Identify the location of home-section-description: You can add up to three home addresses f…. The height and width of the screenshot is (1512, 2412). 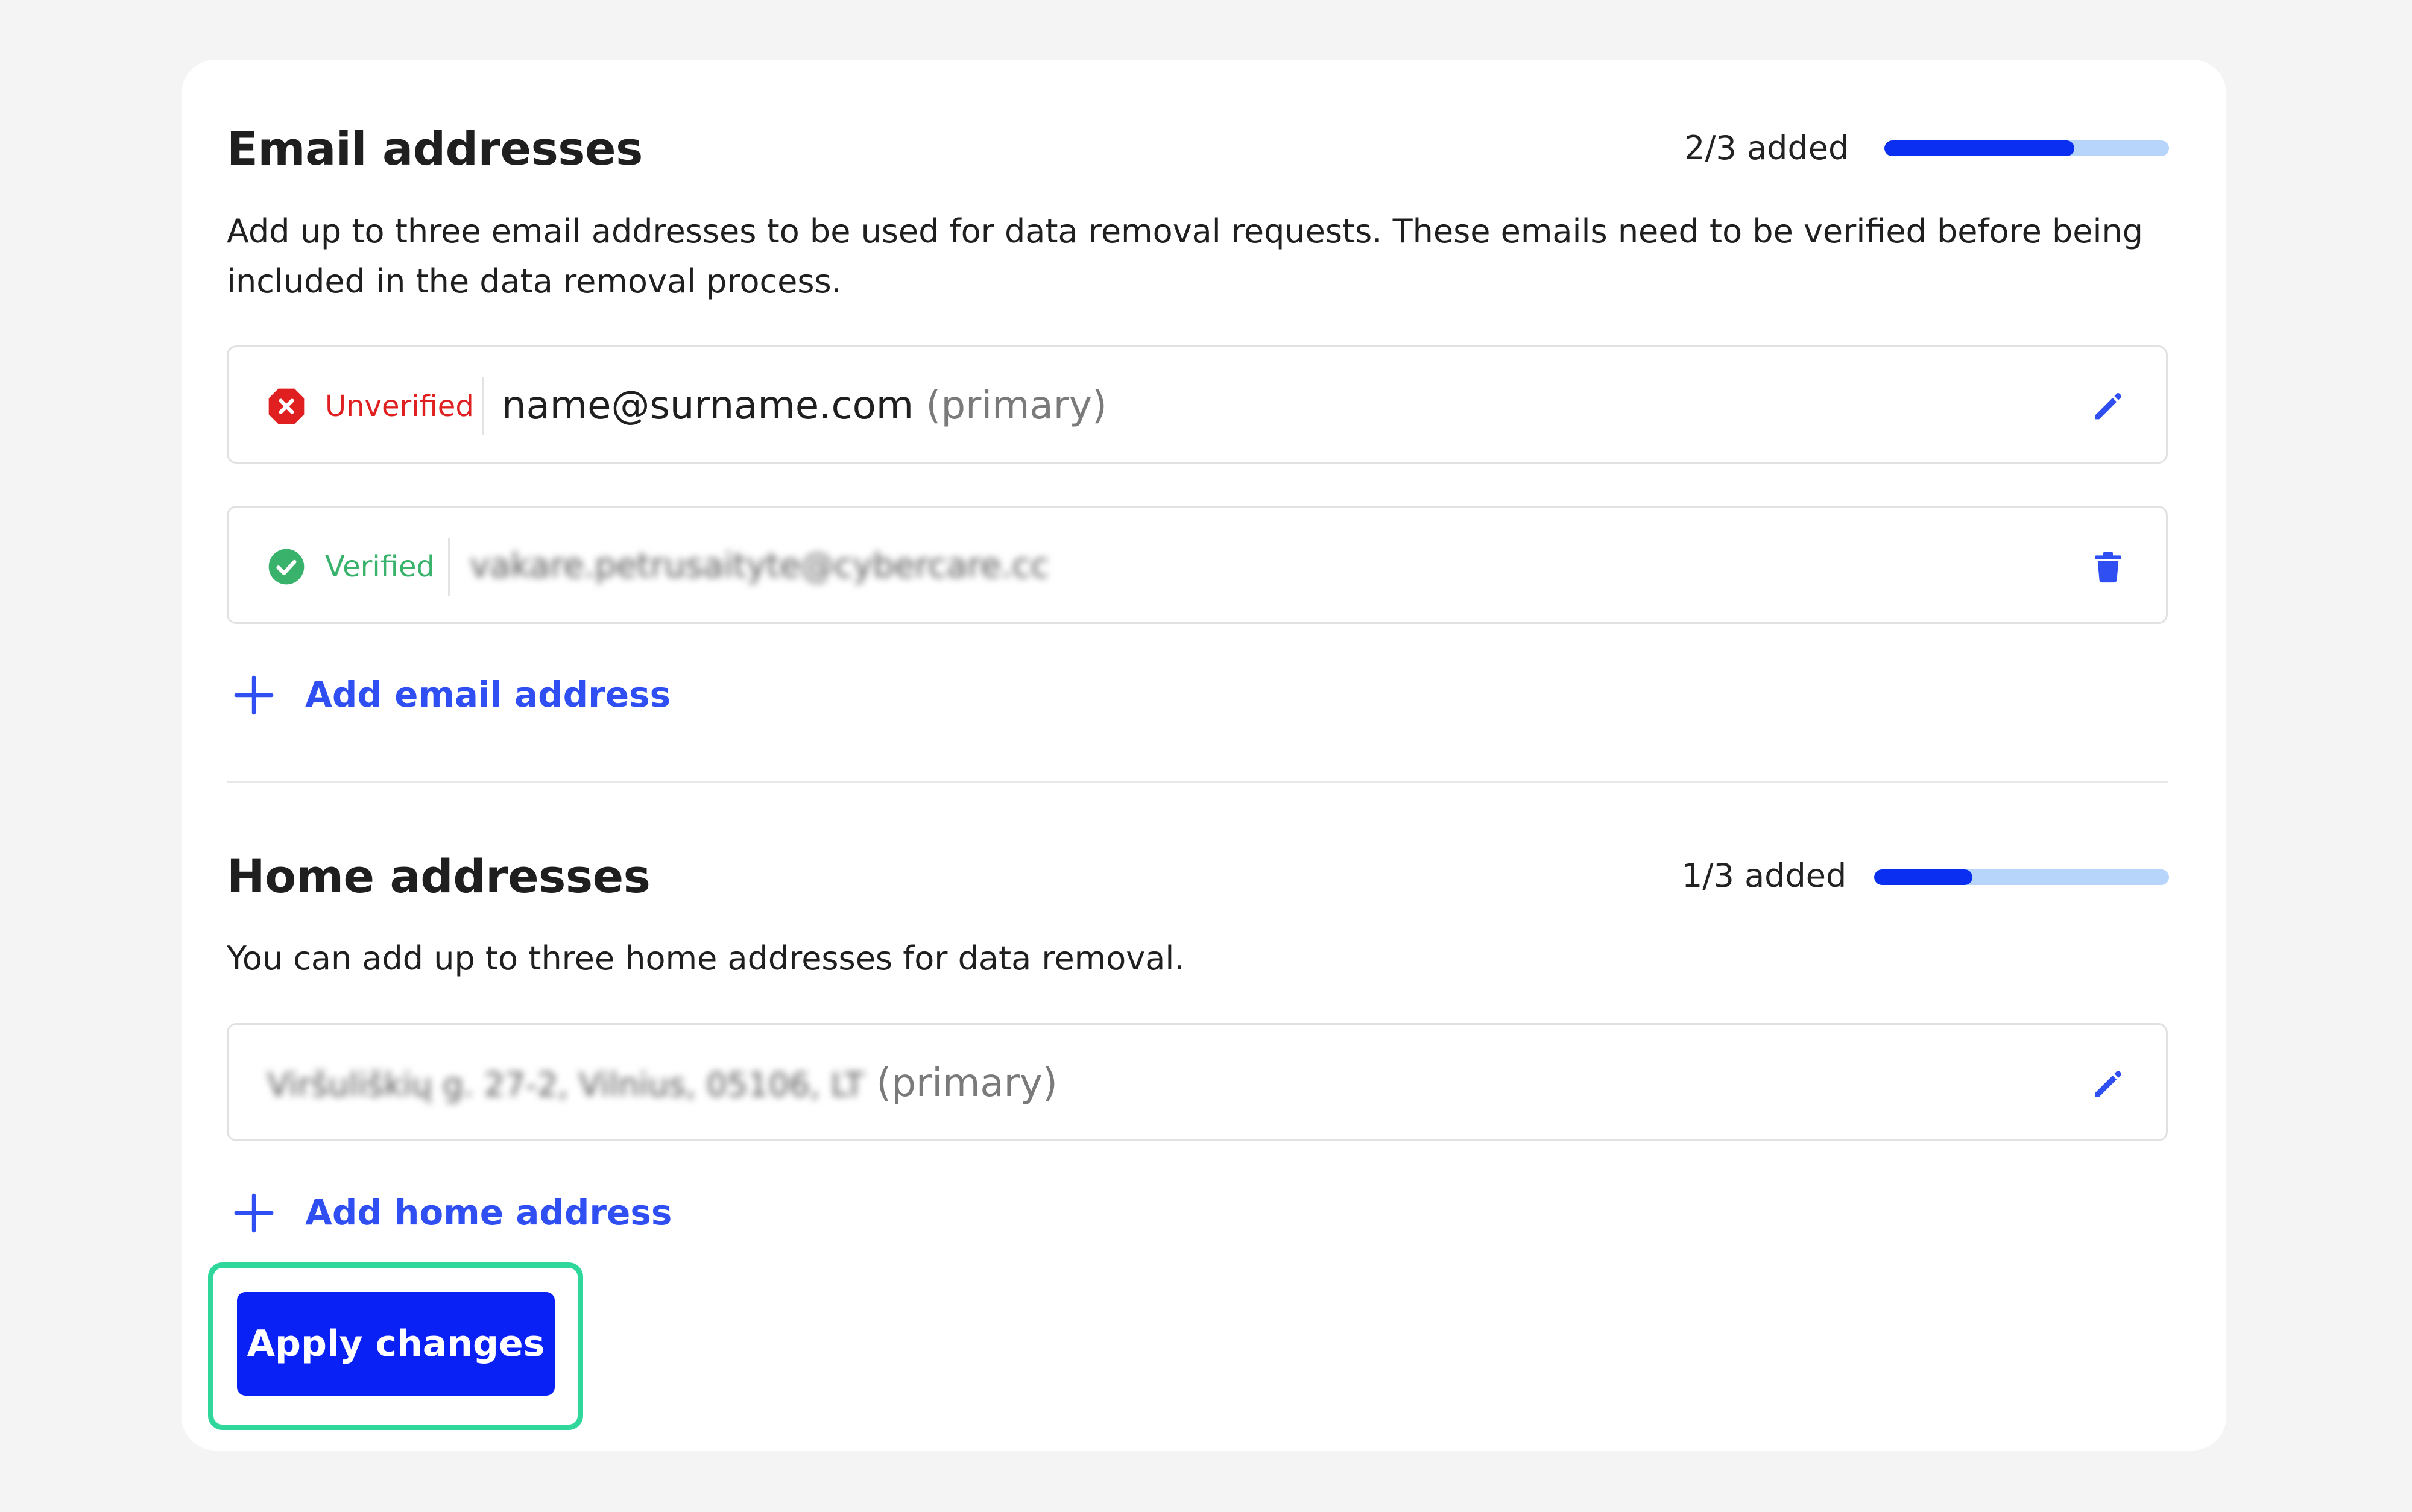
(706, 958).